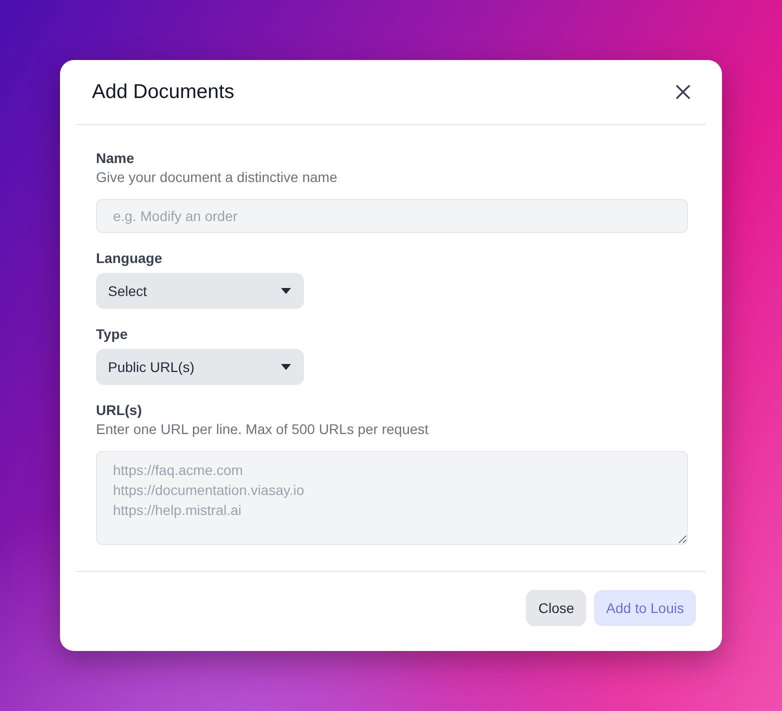  Describe the element at coordinates (263, 429) in the screenshot. I see `field-hint: Enter one URL per line. Max of 500 URLs per request` at that location.